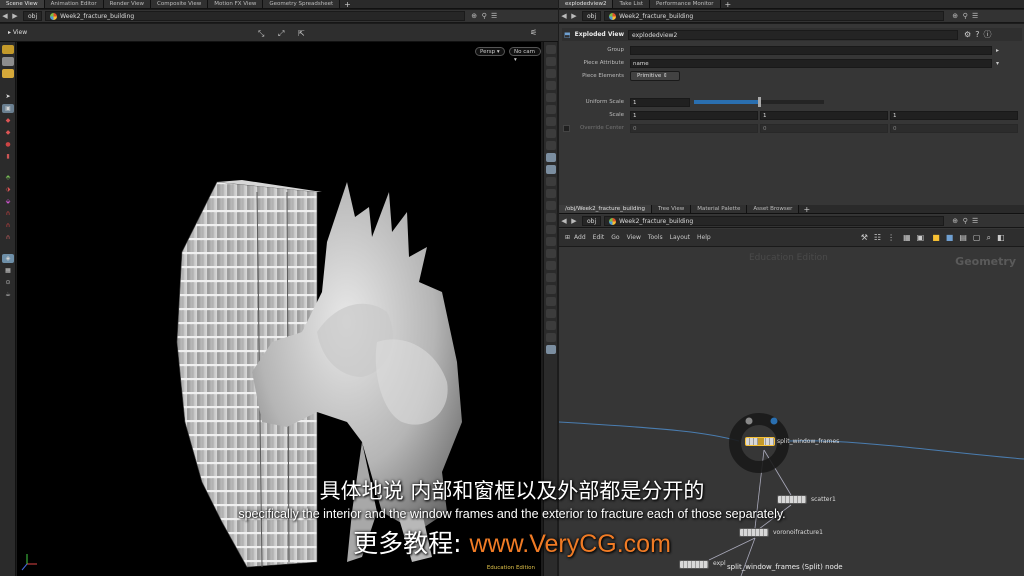 Image resolution: width=1024 pixels, height=576 pixels. What do you see at coordinates (551, 289) in the screenshot?
I see `display-option-21-icon` at bounding box center [551, 289].